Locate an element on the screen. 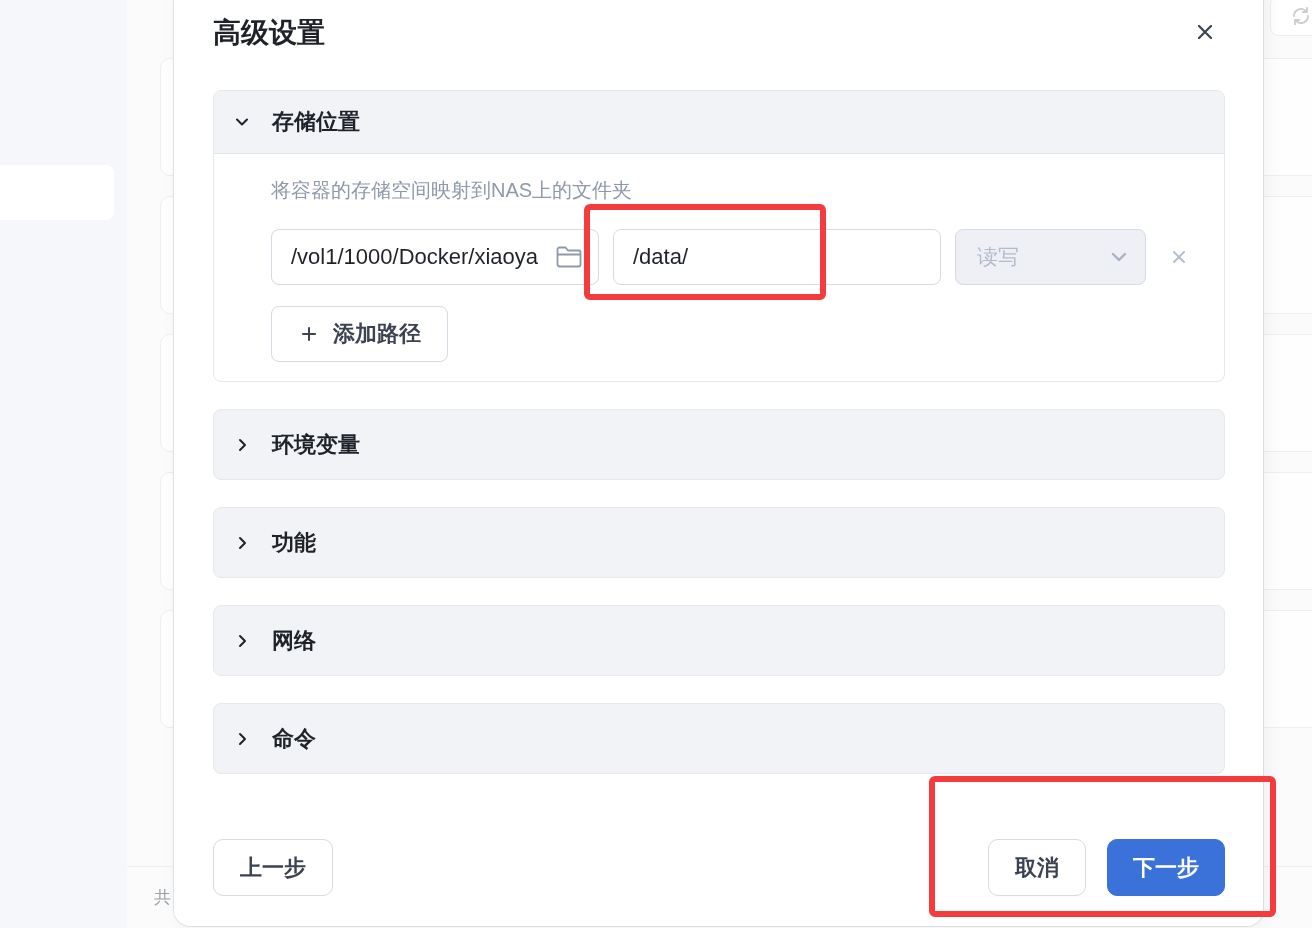  plus-icon is located at coordinates (309, 334).